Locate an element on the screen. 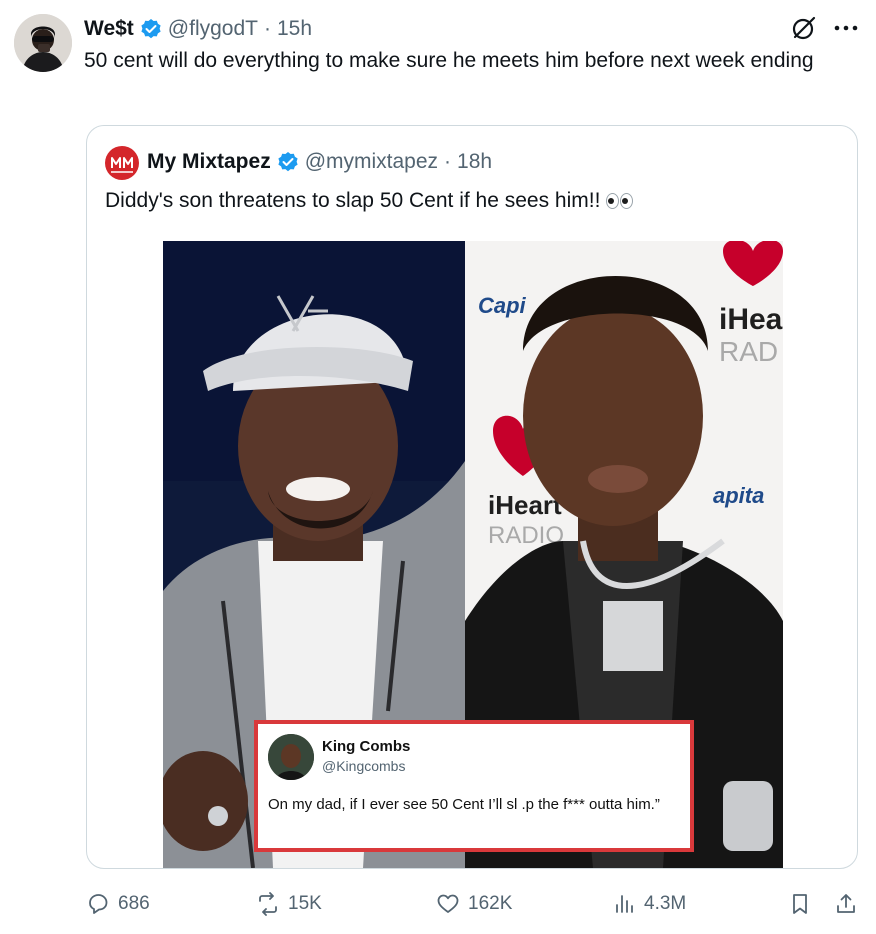 The height and width of the screenshot is (934, 876). quote-avatar is located at coordinates (122, 163).